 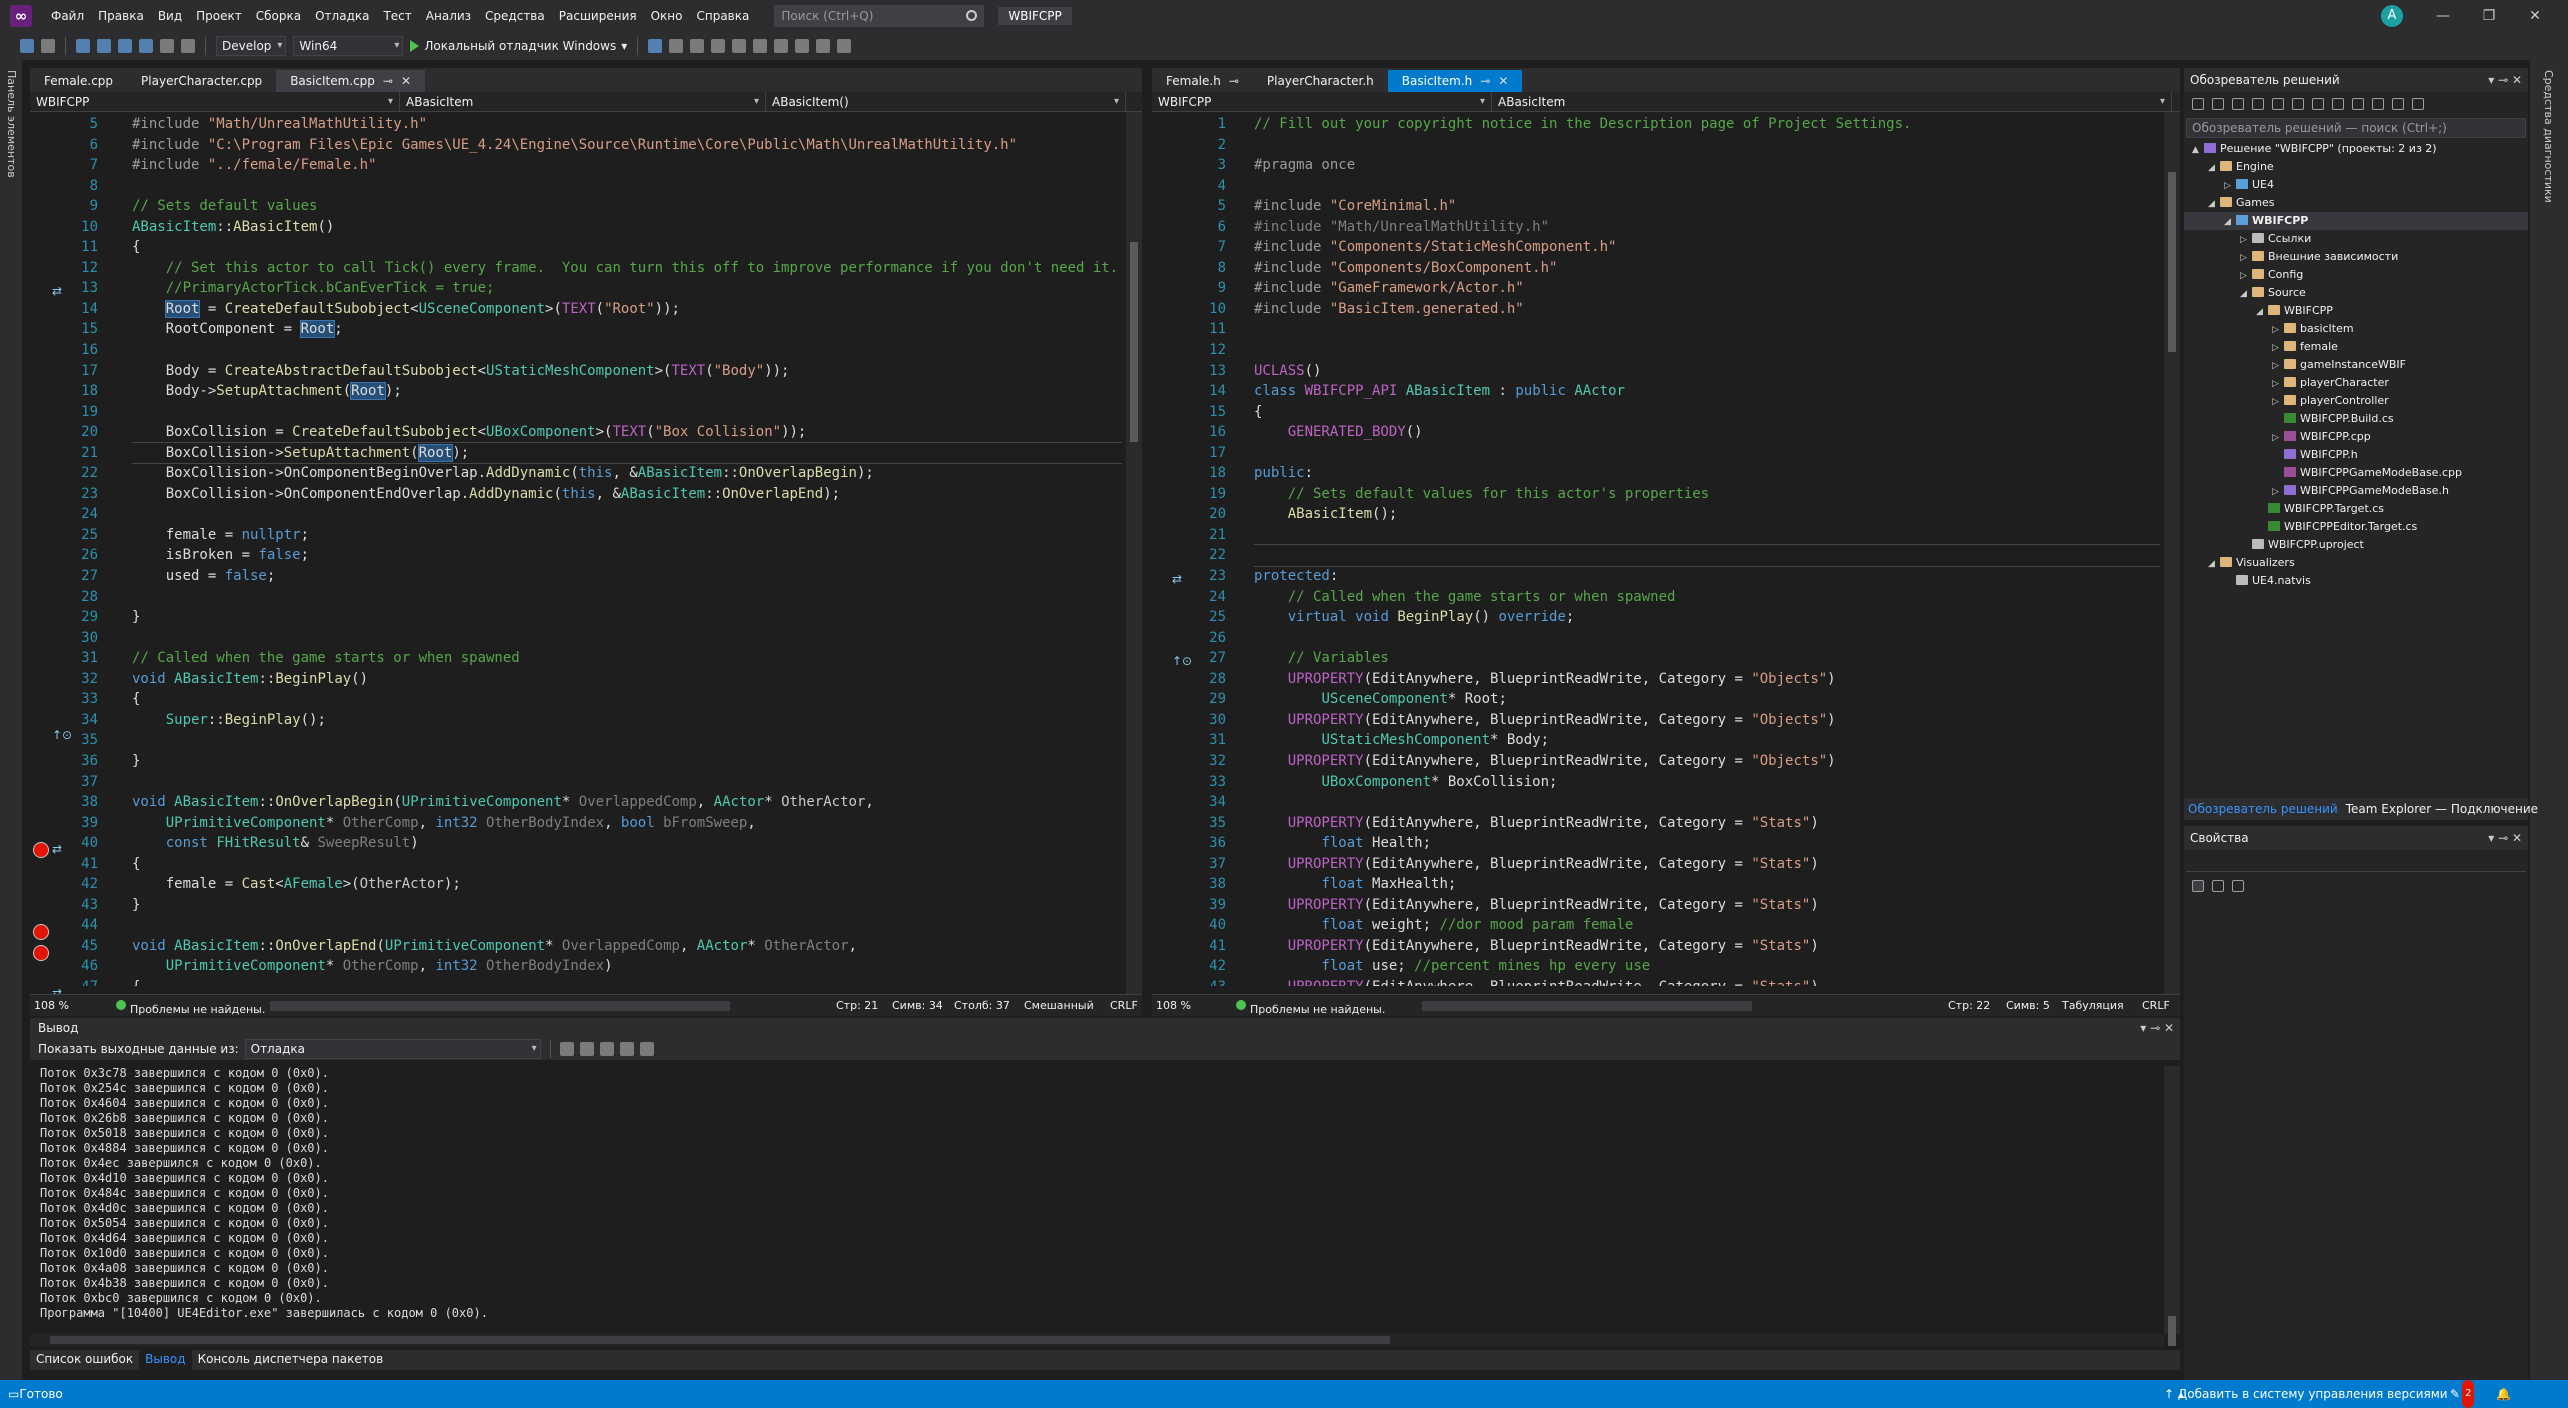 What do you see at coordinates (2358, 104) in the screenshot?
I see `show-all-files-icon` at bounding box center [2358, 104].